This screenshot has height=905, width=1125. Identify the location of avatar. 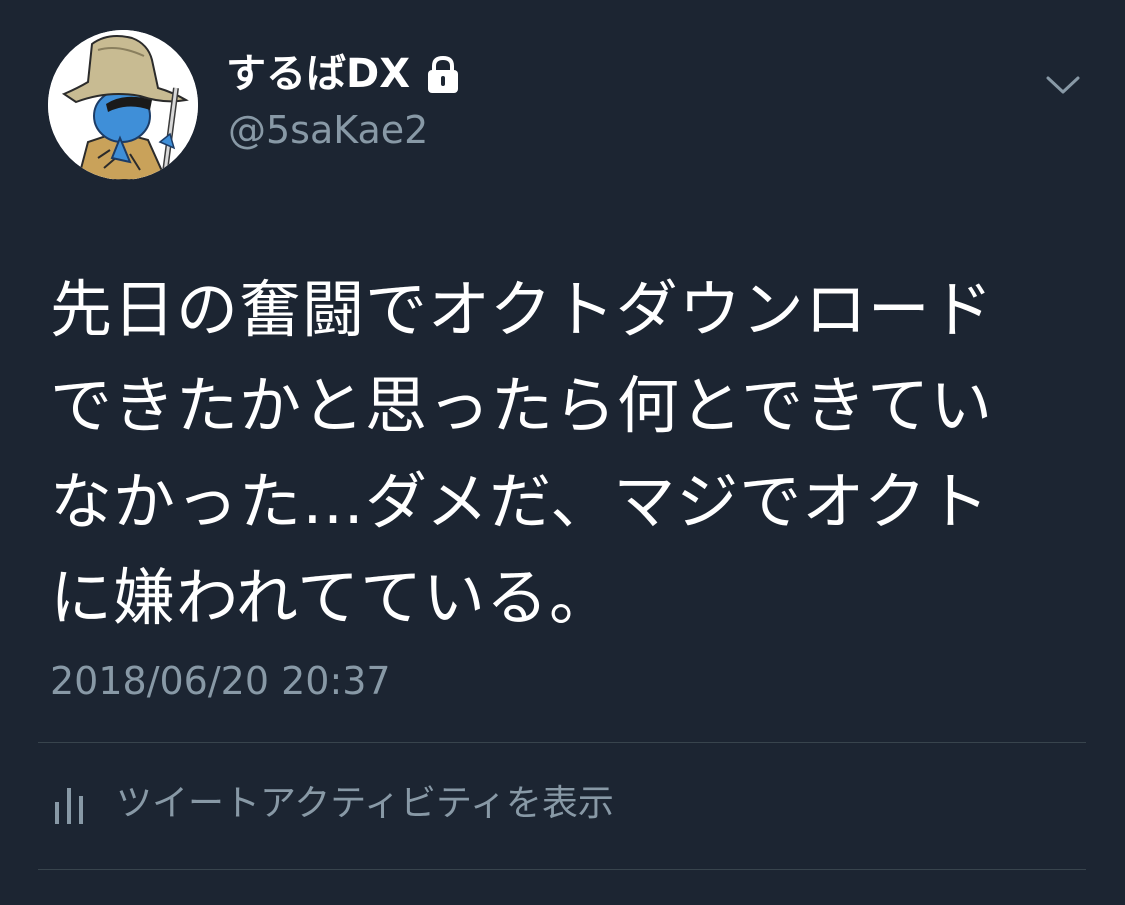
(123, 105).